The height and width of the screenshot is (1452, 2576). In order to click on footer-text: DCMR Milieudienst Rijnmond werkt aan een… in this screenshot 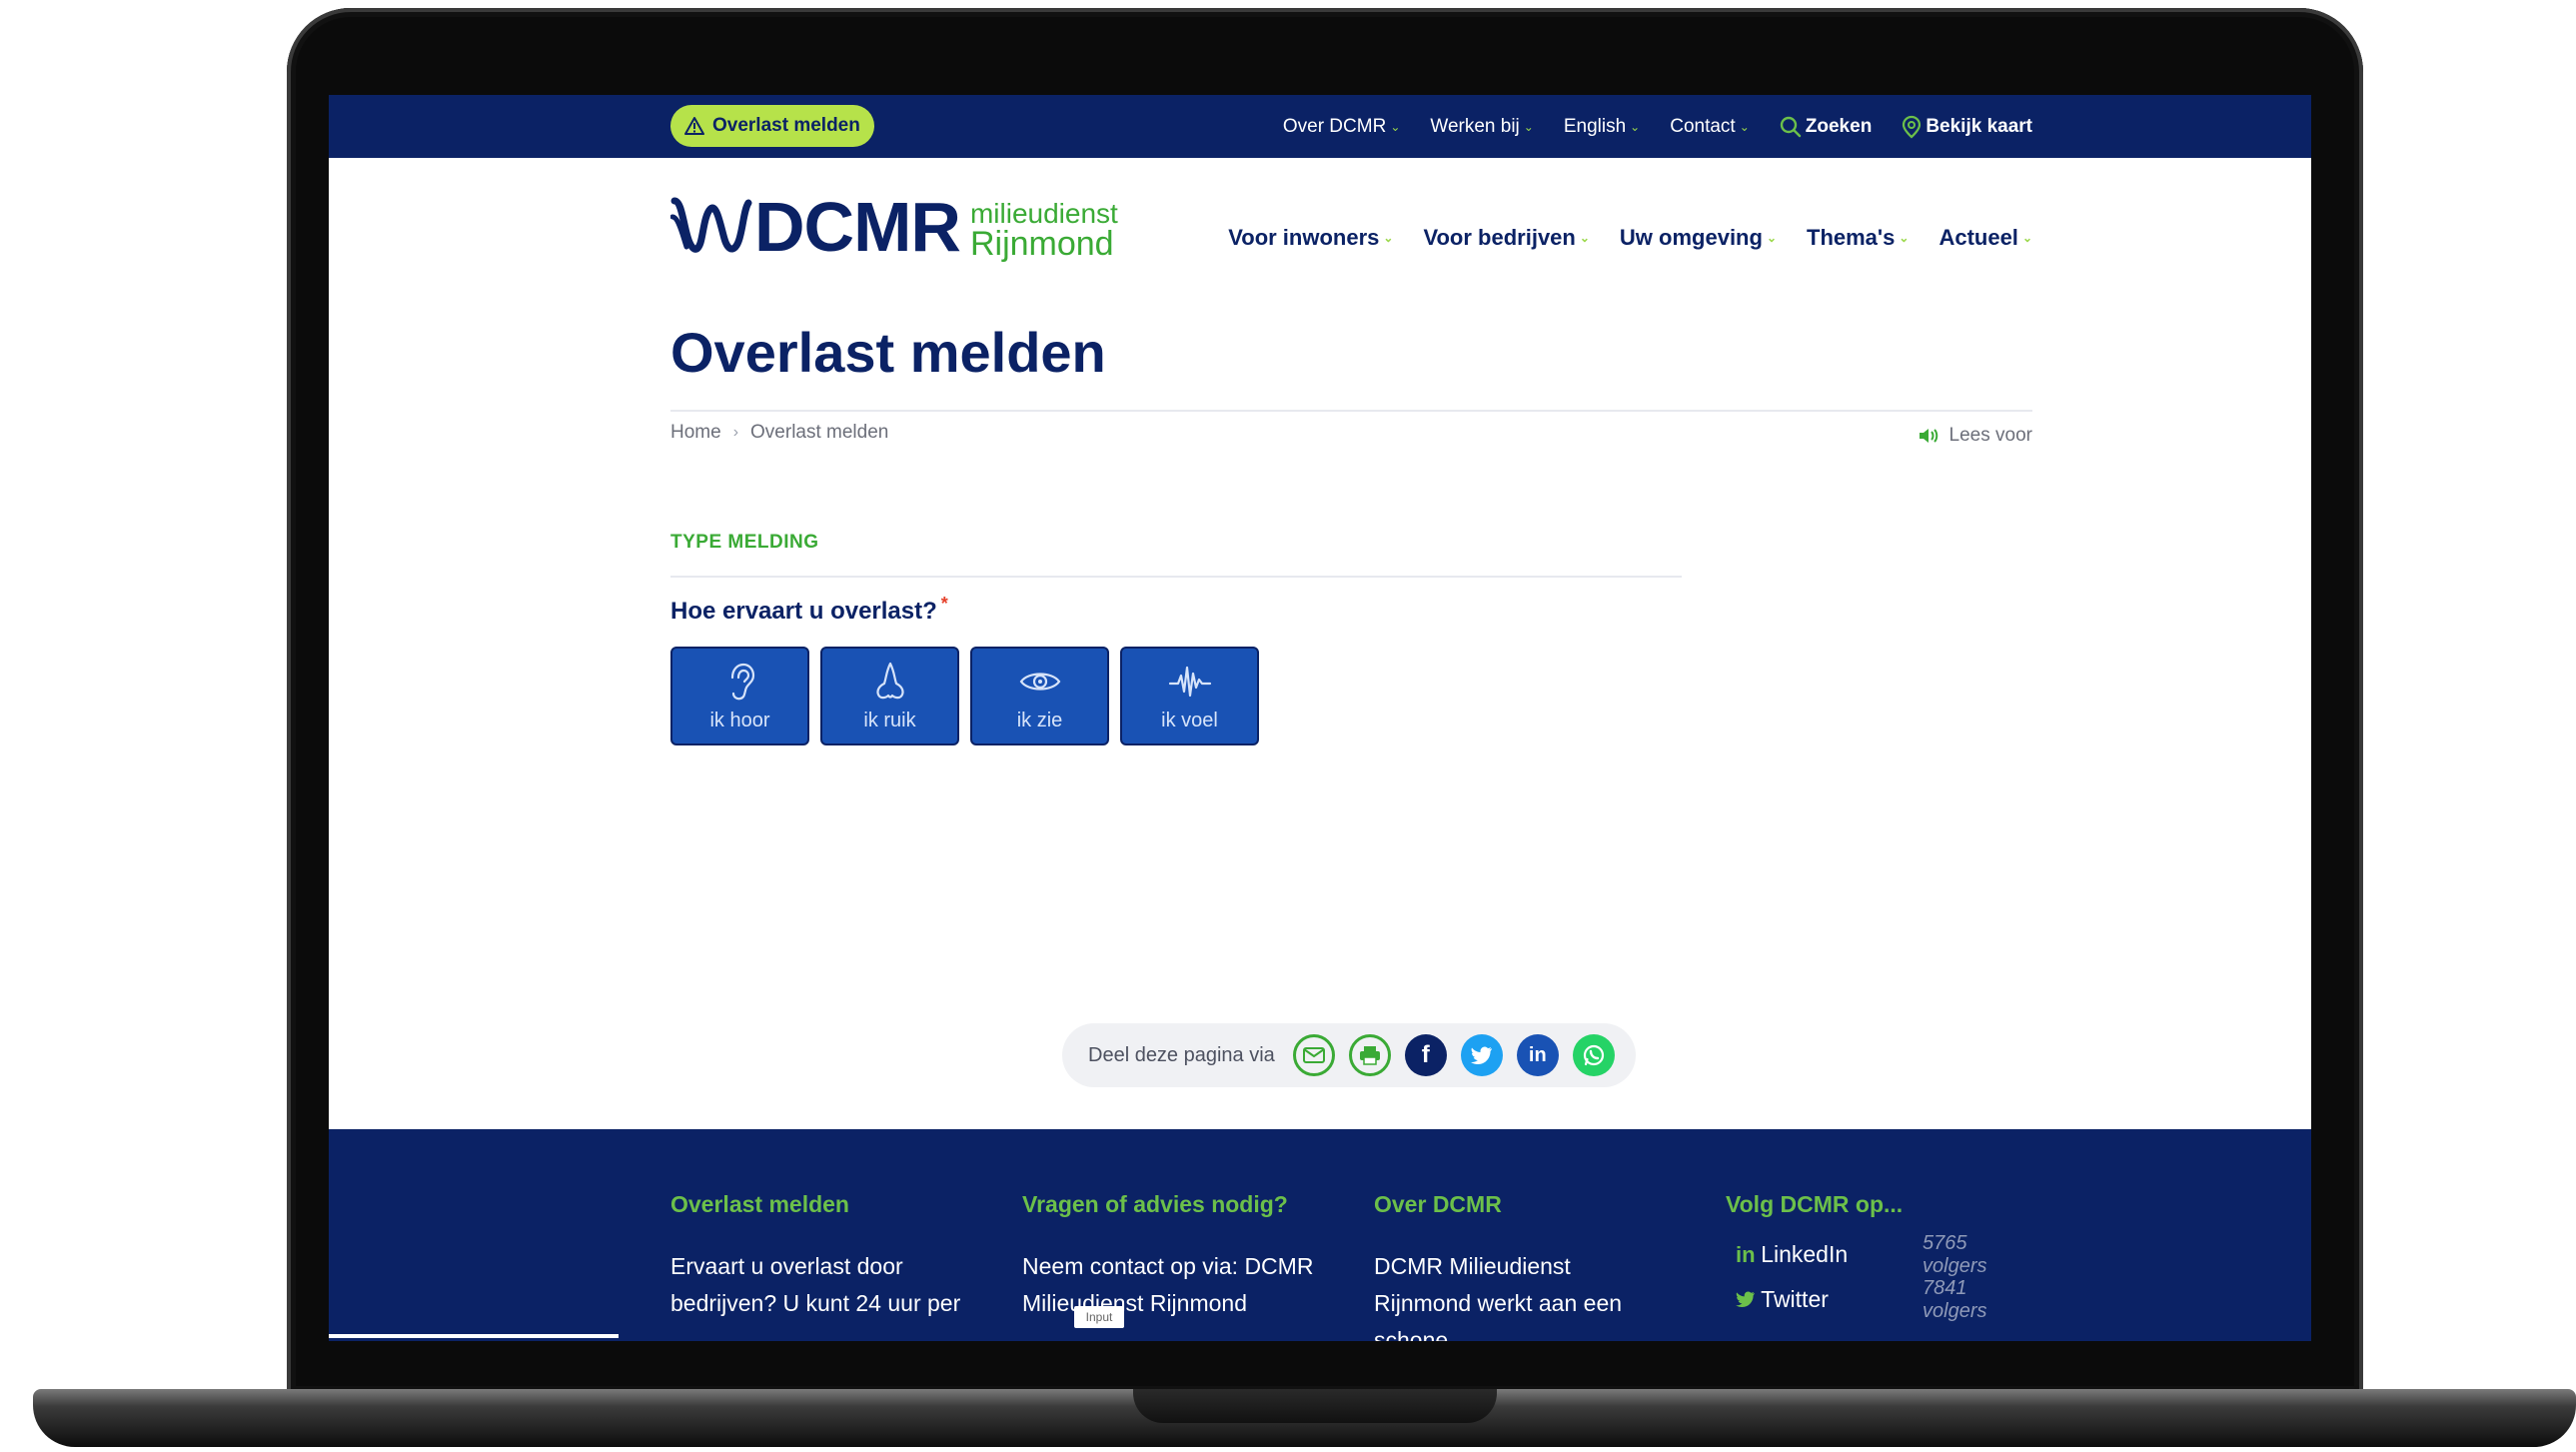, I will do `click(1498, 1297)`.